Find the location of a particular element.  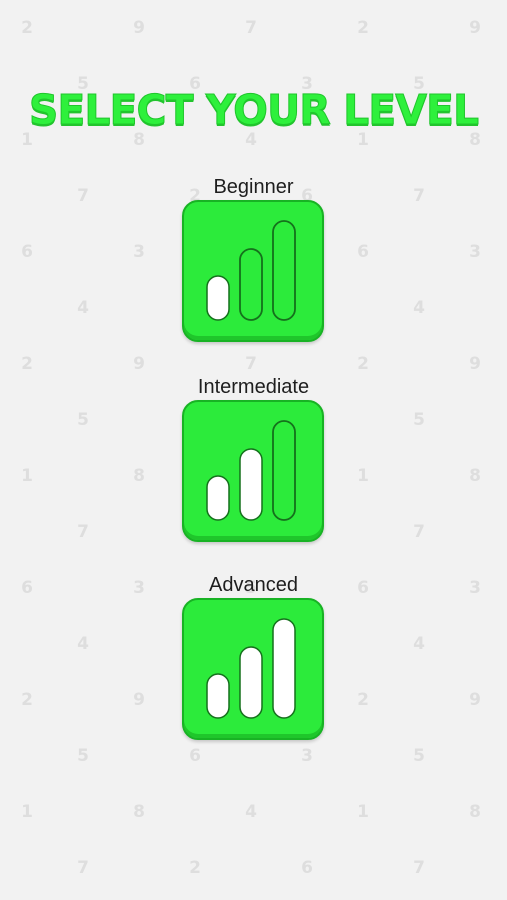

signal-strength-2-icon is located at coordinates (251, 470).